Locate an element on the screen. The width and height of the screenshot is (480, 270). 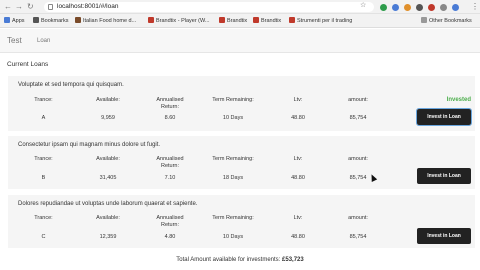
tranche-value: A is located at coordinates (43, 118).